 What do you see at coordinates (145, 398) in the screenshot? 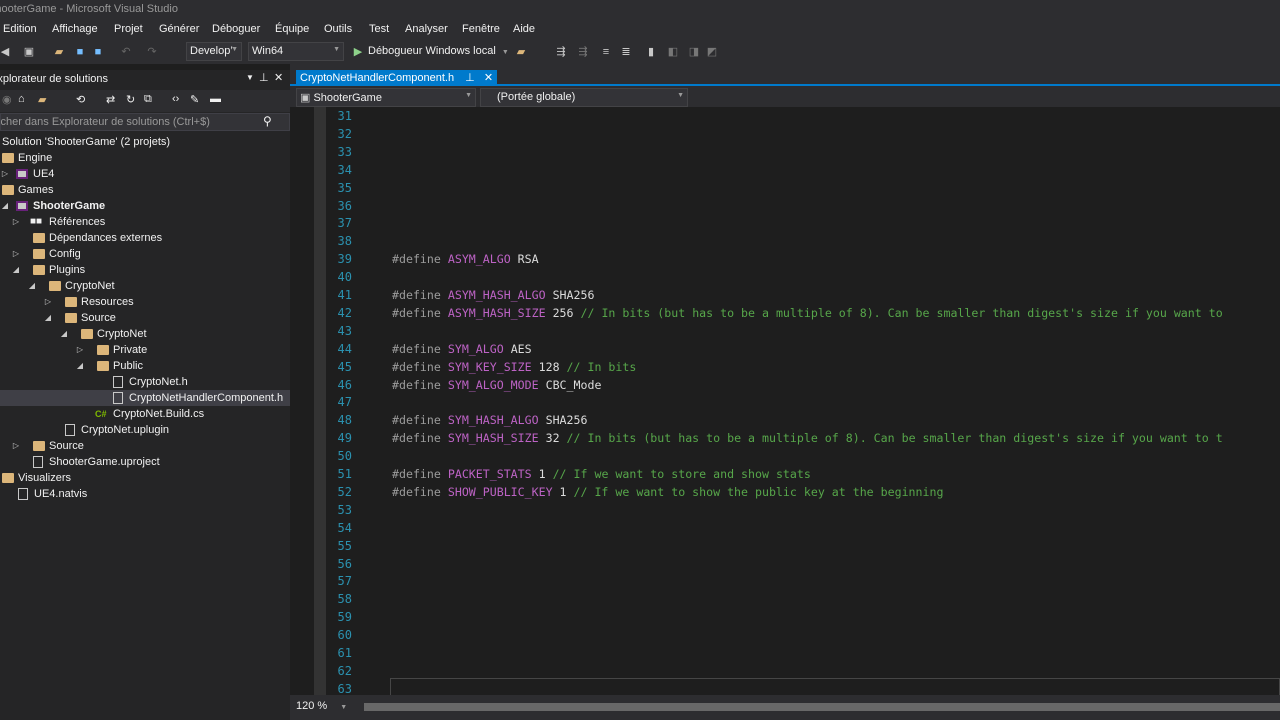
I see `tree-item-handler-component-h: CryptoNetHandlerComponent.h` at bounding box center [145, 398].